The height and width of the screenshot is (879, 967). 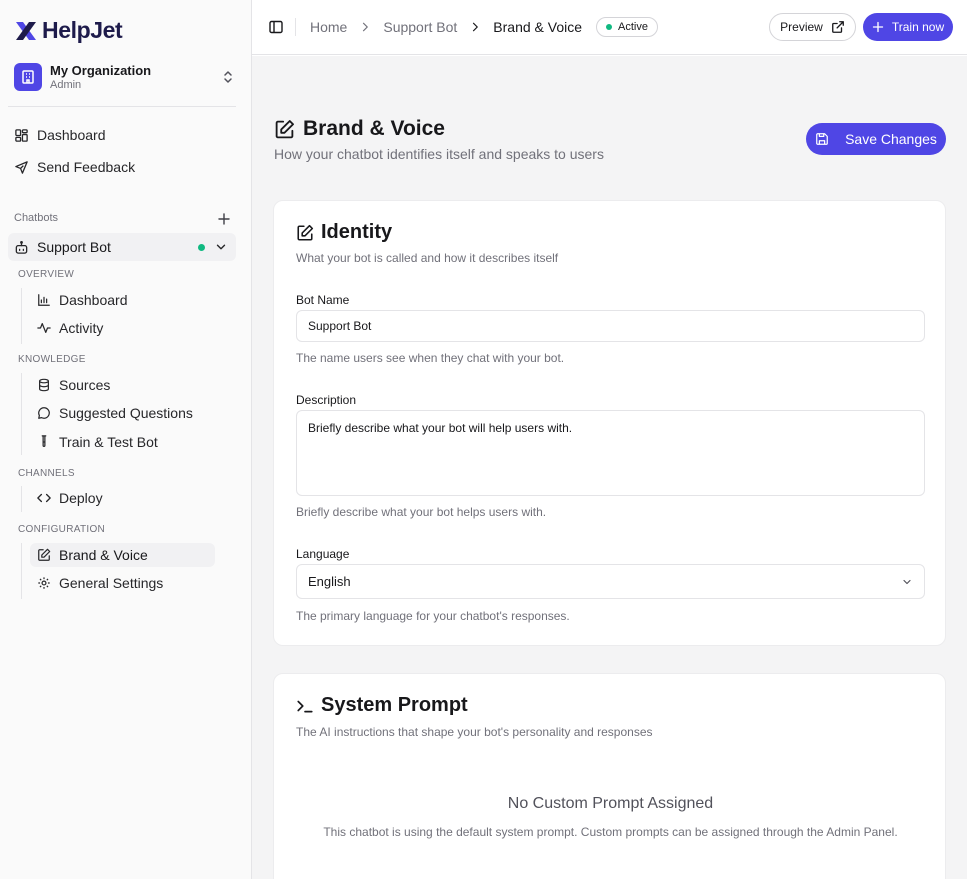 What do you see at coordinates (323, 554) in the screenshot?
I see `language-label: Language` at bounding box center [323, 554].